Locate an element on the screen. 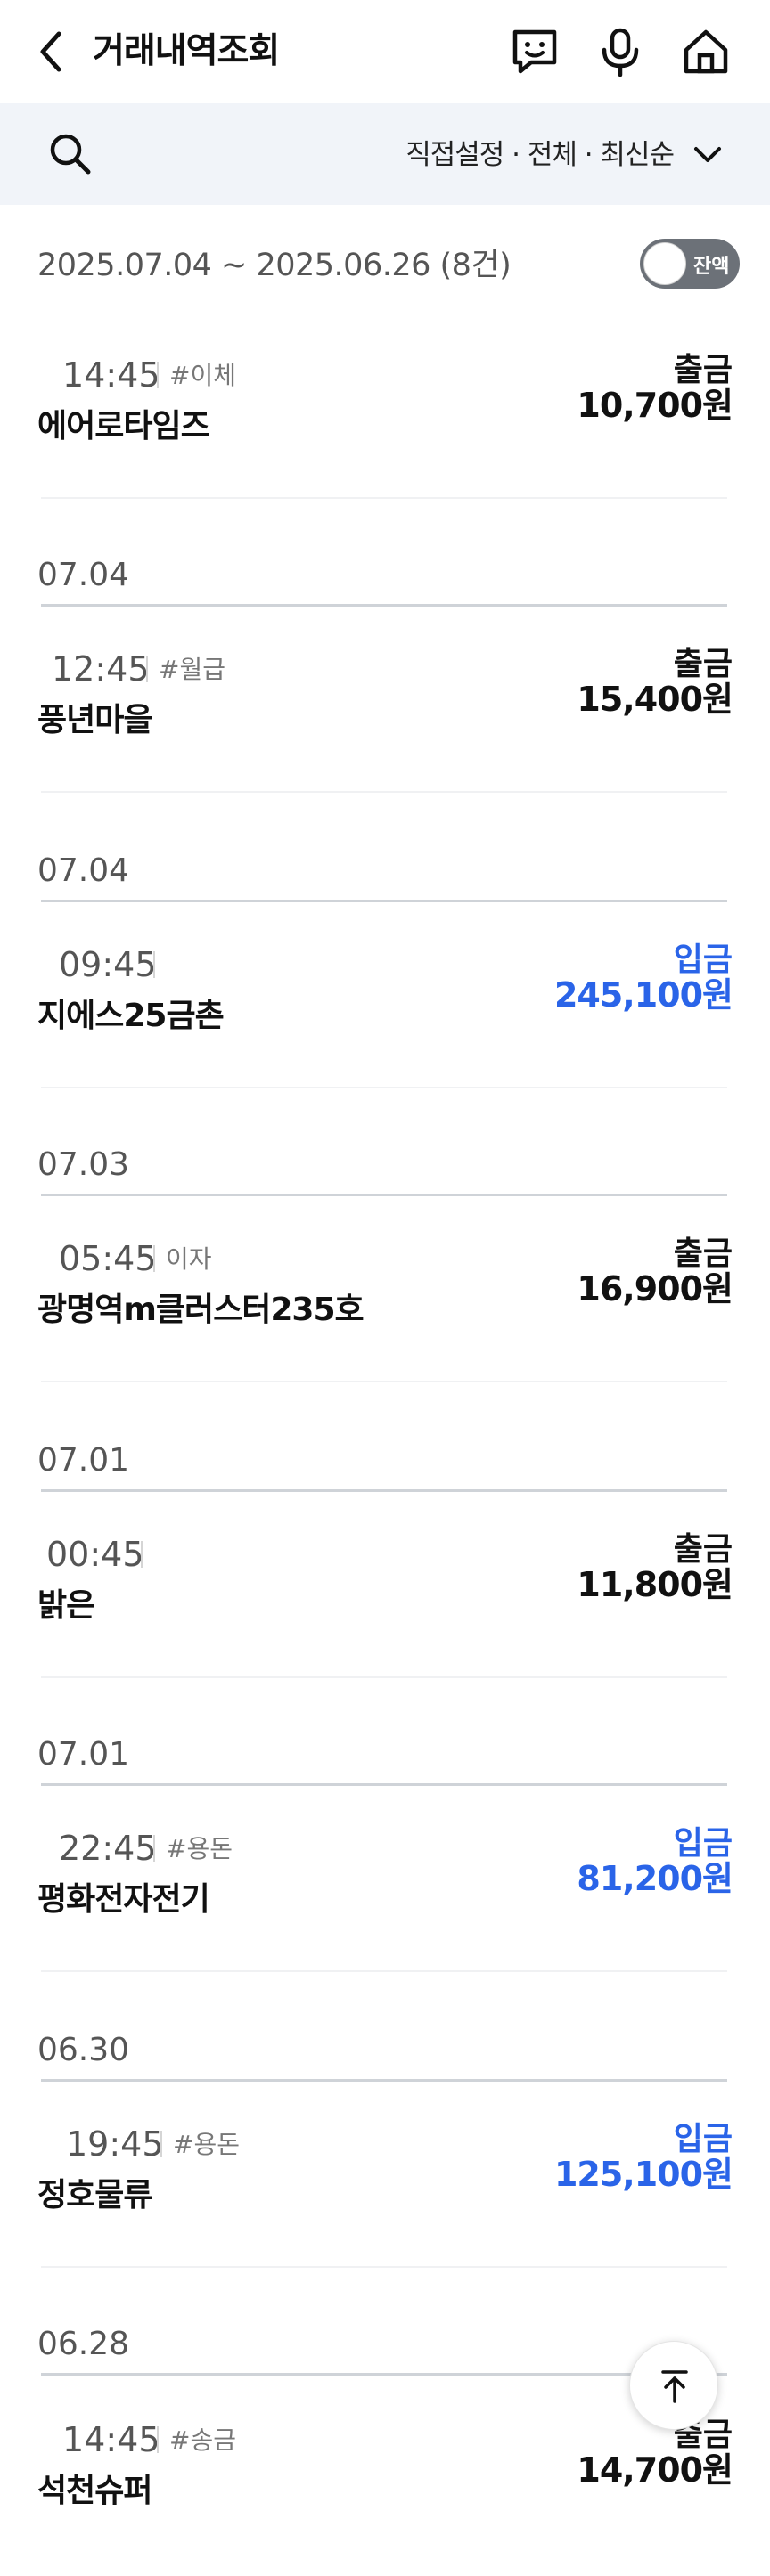 The image size is (770, 2576). top-bar: 거래내역조회 is located at coordinates (385, 52).